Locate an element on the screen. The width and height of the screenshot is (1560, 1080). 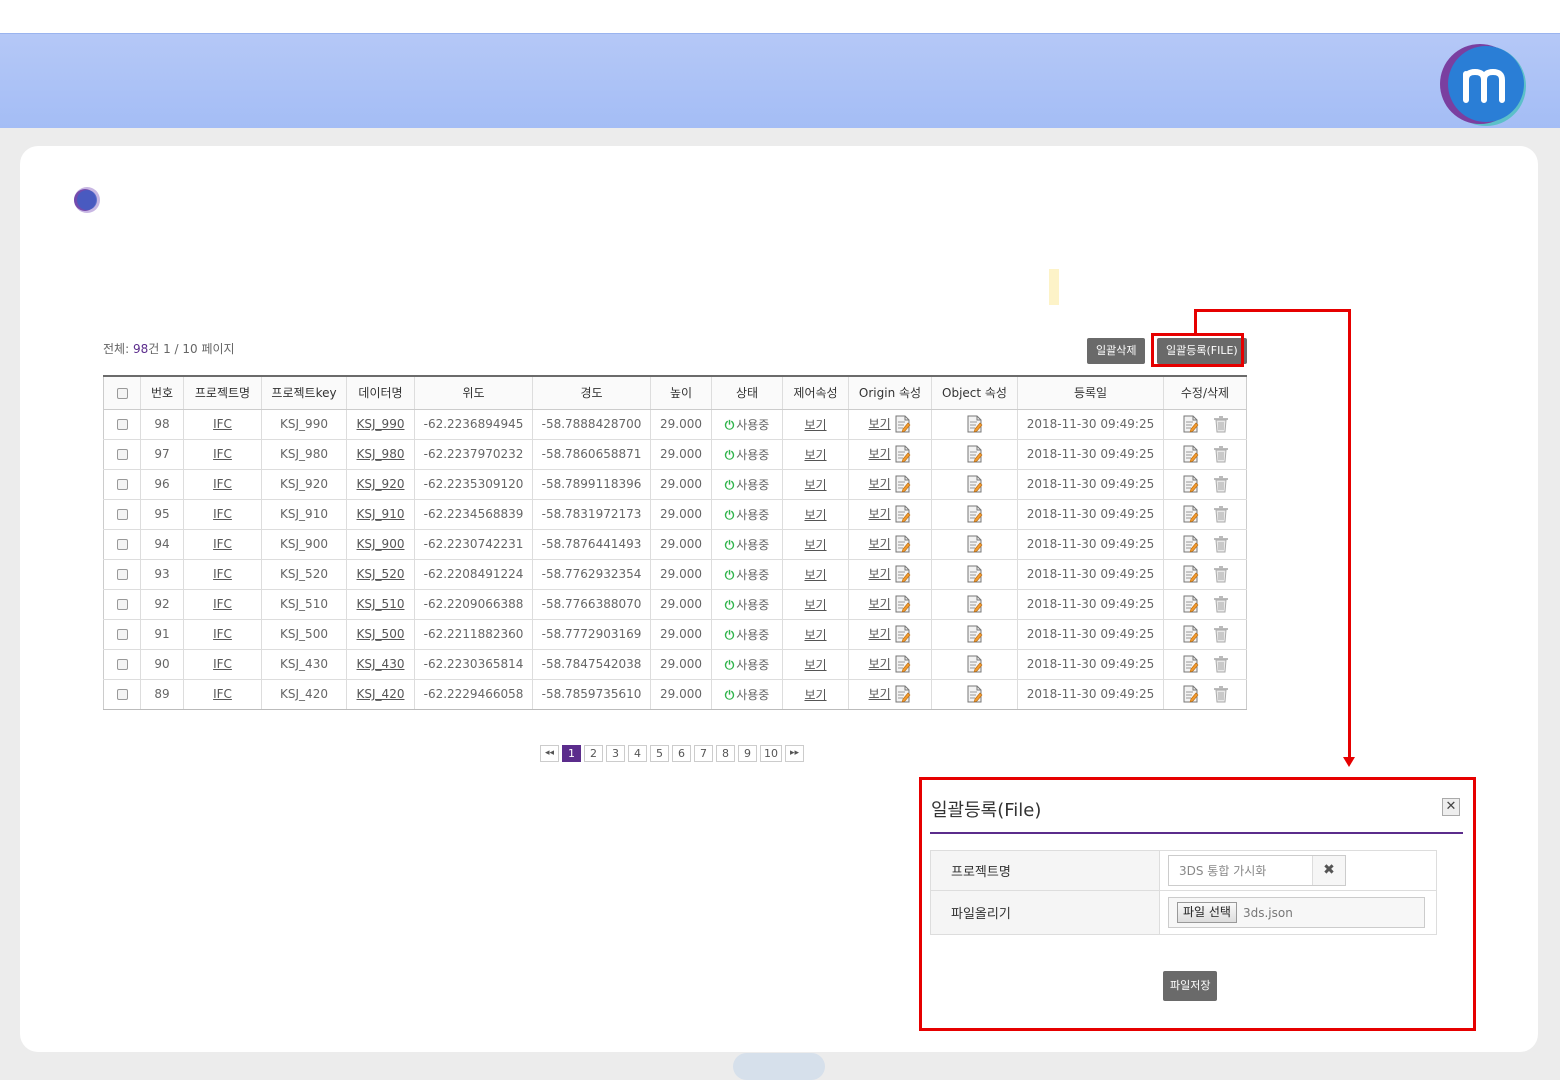
page-button: 6 is located at coordinates (681, 753).